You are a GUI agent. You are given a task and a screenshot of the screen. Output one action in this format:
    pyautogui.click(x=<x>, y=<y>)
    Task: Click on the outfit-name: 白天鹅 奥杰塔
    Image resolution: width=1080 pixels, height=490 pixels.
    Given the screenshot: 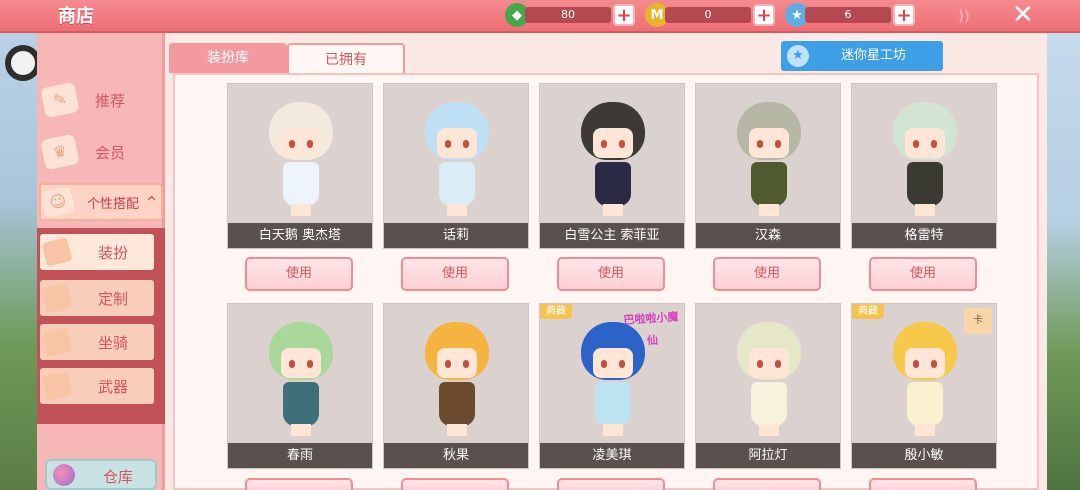 What is the action you would take?
    pyautogui.click(x=300, y=235)
    